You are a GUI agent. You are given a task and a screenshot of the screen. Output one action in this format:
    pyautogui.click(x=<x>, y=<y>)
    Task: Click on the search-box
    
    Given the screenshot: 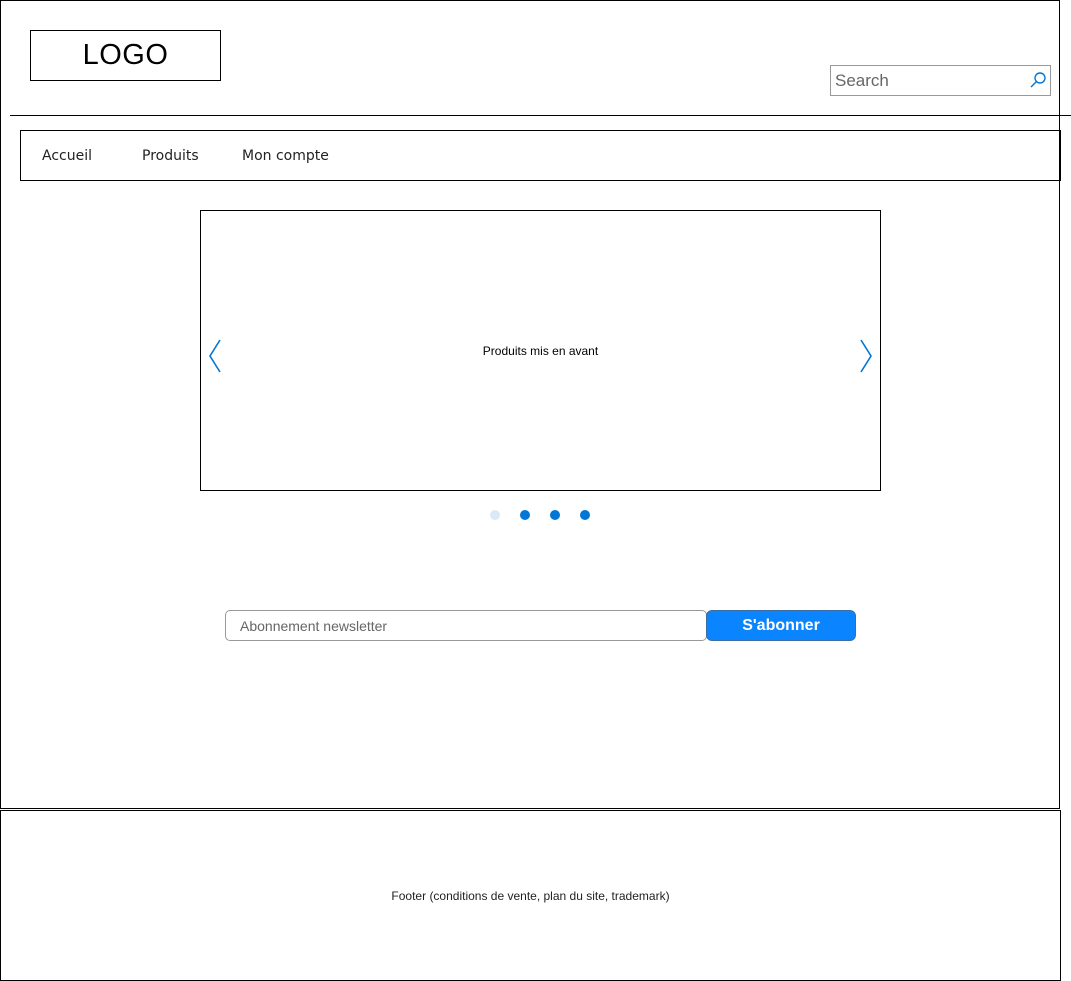 What is the action you would take?
    pyautogui.click(x=940, y=80)
    